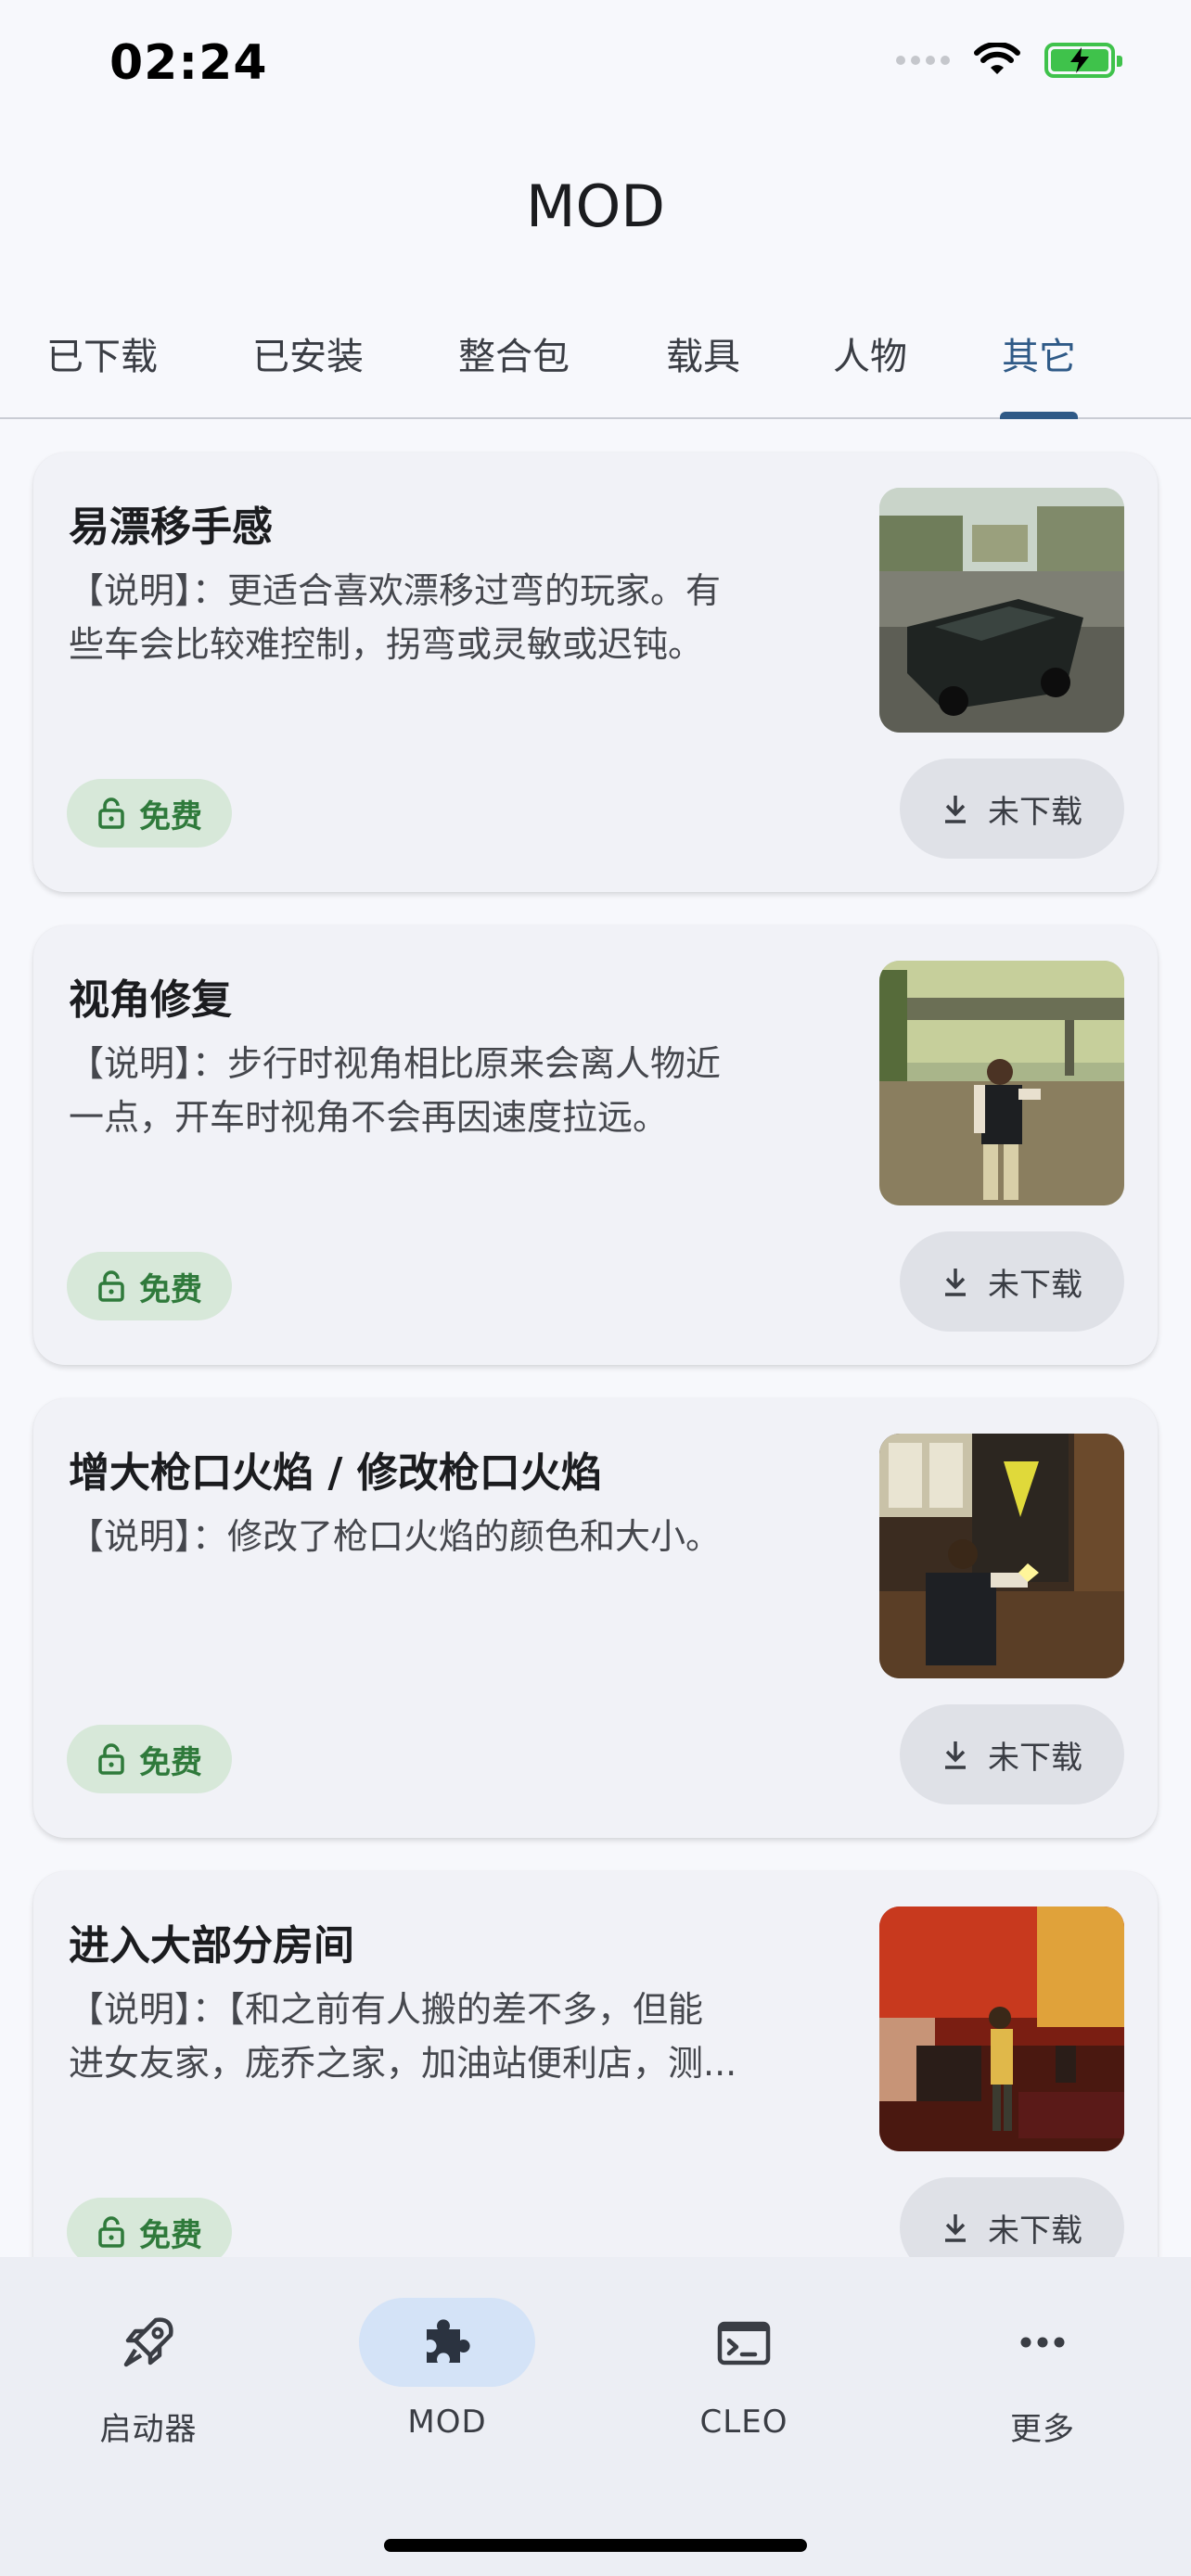 Image resolution: width=1191 pixels, height=2576 pixels. Describe the element at coordinates (997, 59) in the screenshot. I see `wifi-icon` at that location.